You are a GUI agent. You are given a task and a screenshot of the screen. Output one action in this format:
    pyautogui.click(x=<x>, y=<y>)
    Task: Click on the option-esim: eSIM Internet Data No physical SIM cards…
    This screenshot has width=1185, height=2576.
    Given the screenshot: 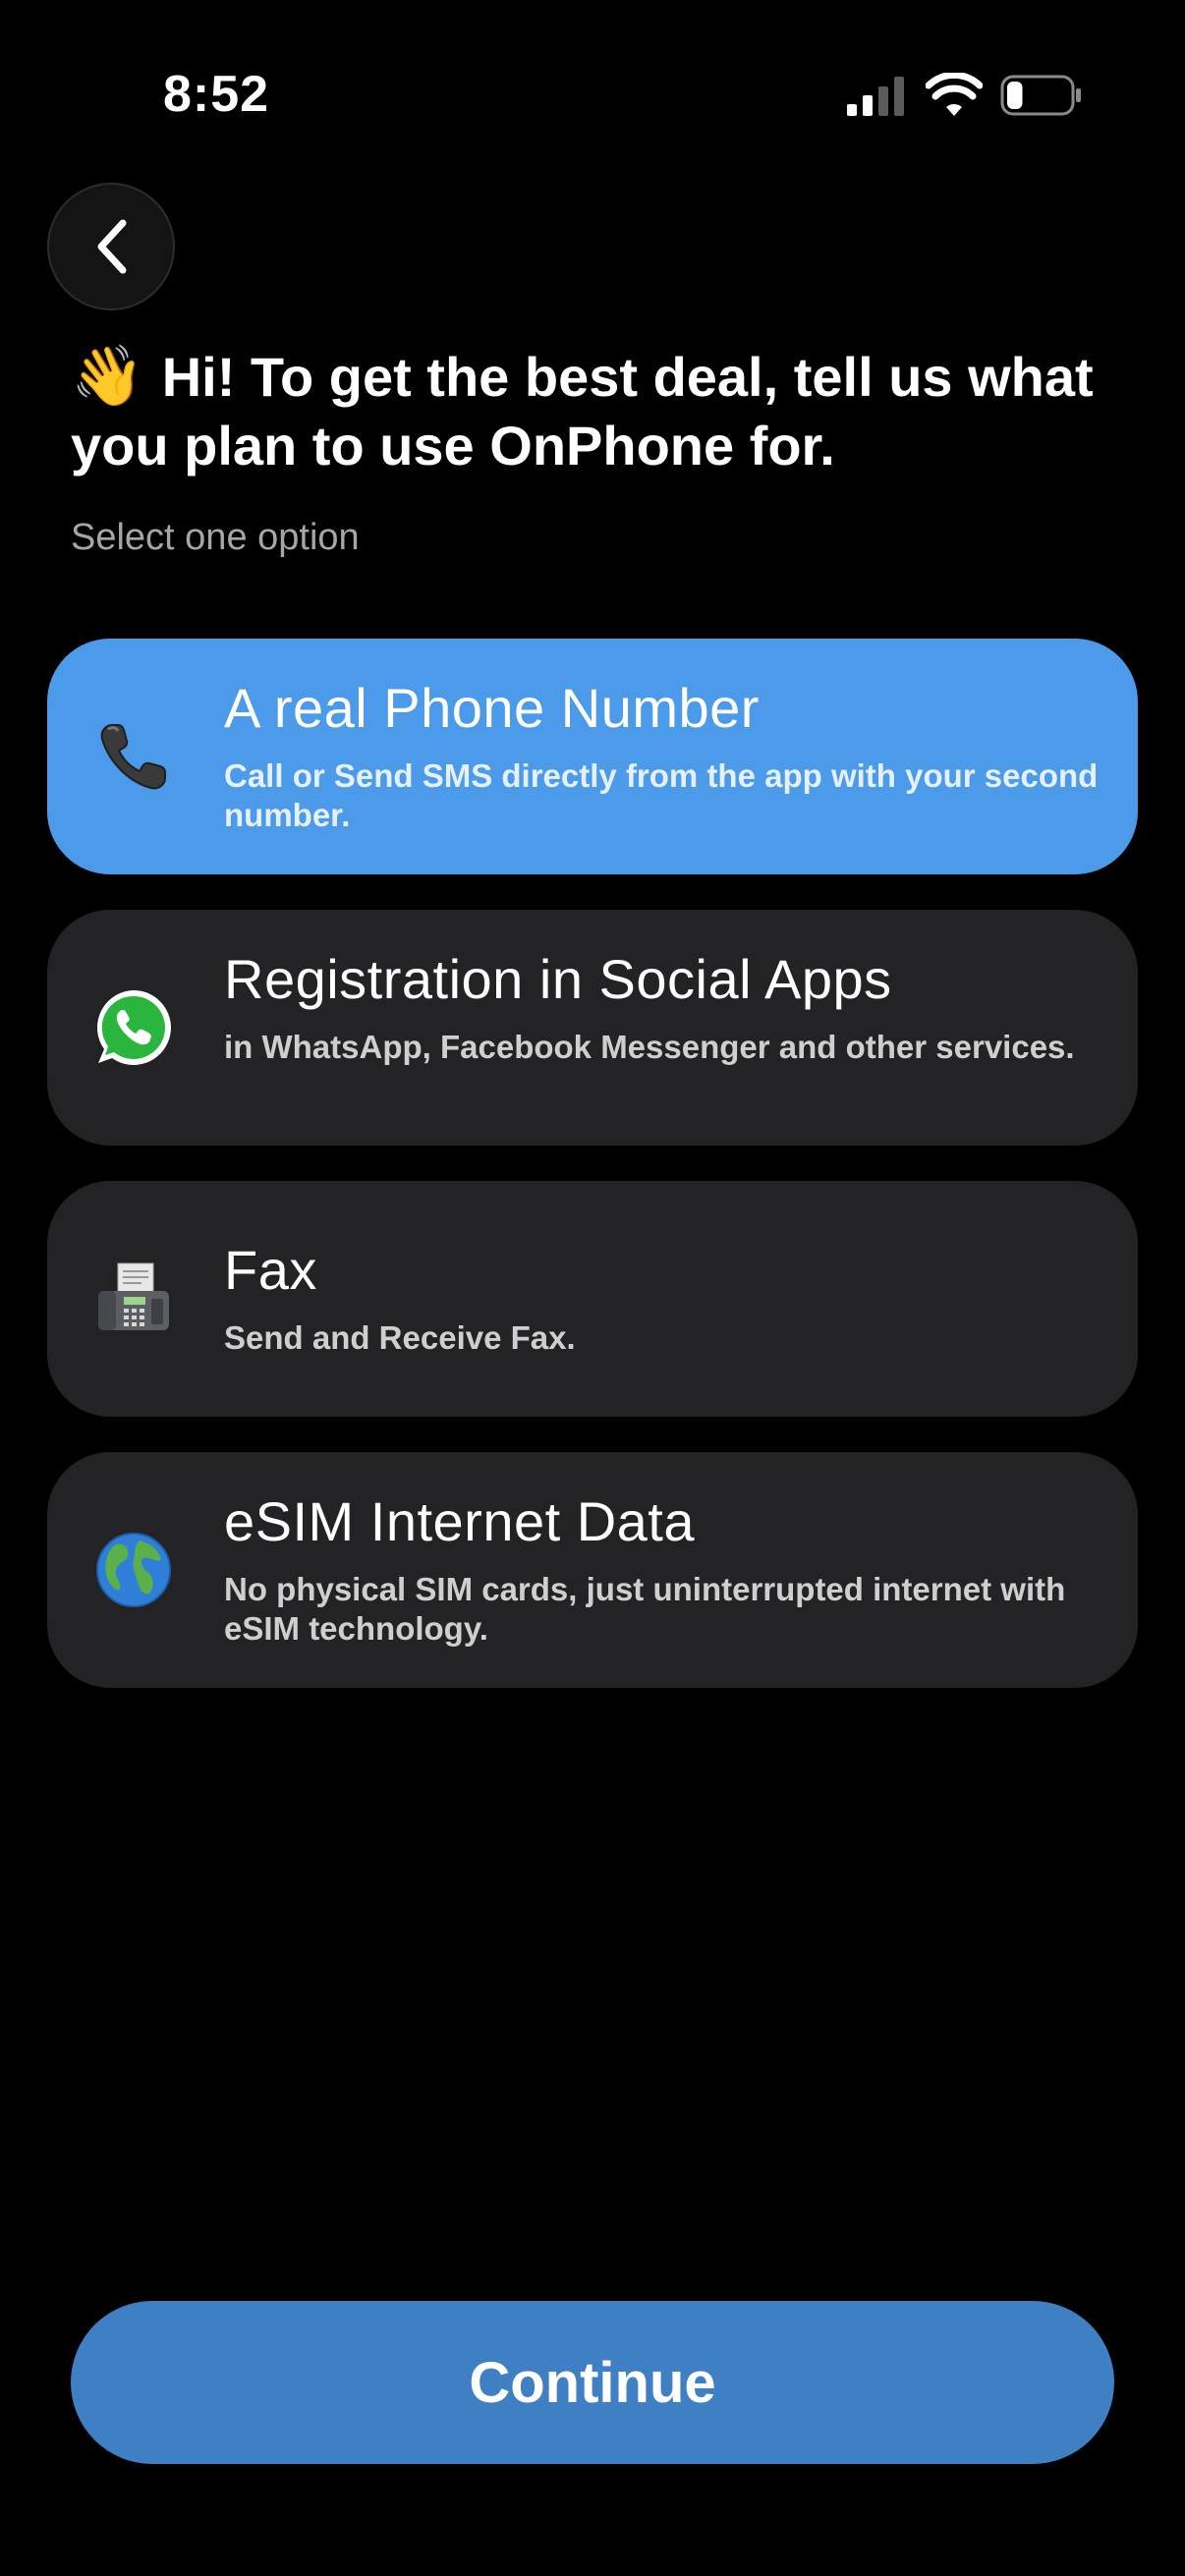 What is the action you would take?
    pyautogui.click(x=592, y=1570)
    